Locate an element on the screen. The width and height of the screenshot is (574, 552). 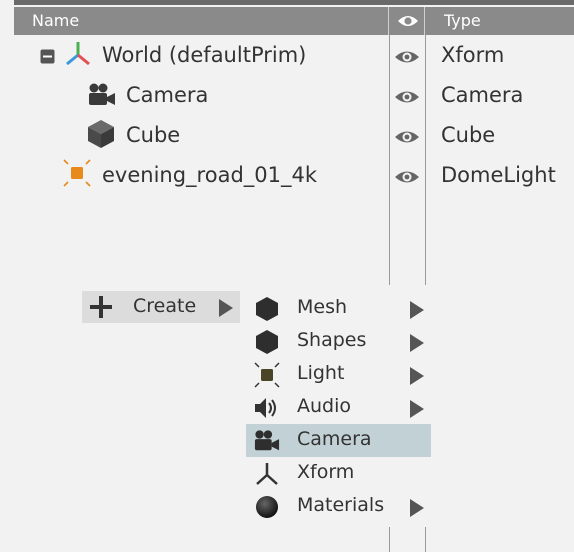
column-header-name: Name is located at coordinates (55, 20).